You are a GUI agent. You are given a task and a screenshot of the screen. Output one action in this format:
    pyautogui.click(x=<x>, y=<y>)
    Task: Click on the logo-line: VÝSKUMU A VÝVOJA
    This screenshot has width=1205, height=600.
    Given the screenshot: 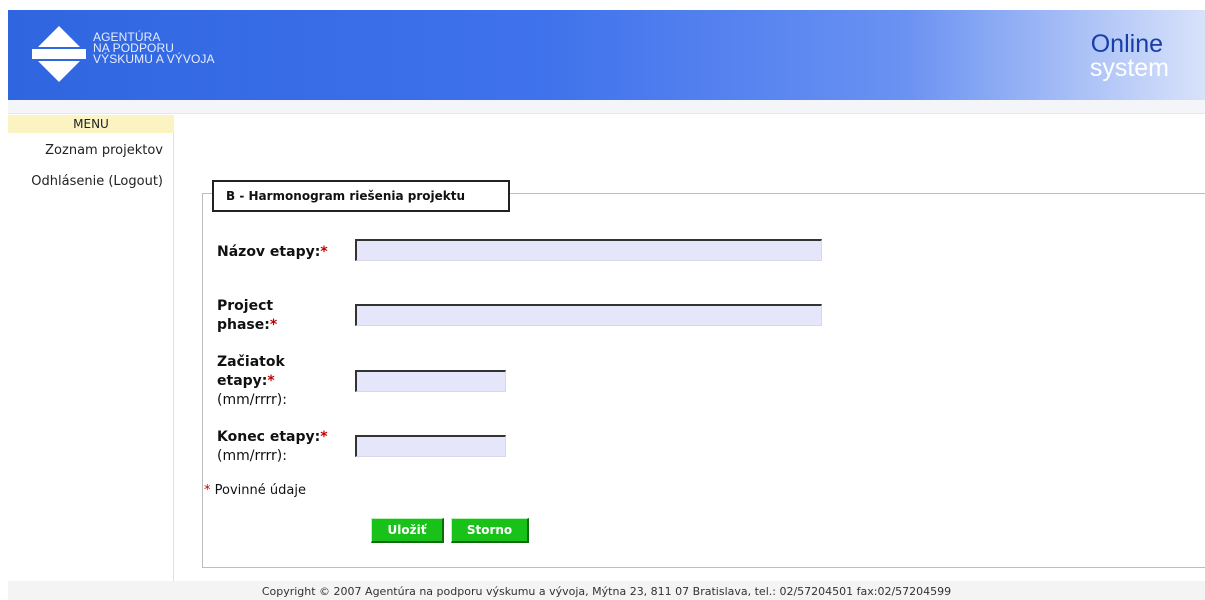 What is the action you would take?
    pyautogui.click(x=154, y=59)
    